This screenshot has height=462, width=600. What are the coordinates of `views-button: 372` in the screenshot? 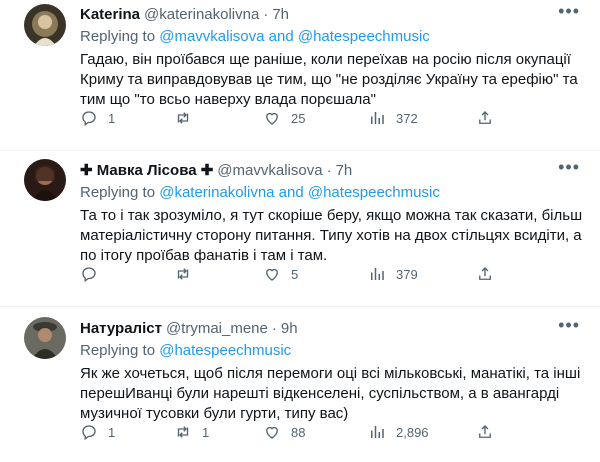 It's located at (393, 118).